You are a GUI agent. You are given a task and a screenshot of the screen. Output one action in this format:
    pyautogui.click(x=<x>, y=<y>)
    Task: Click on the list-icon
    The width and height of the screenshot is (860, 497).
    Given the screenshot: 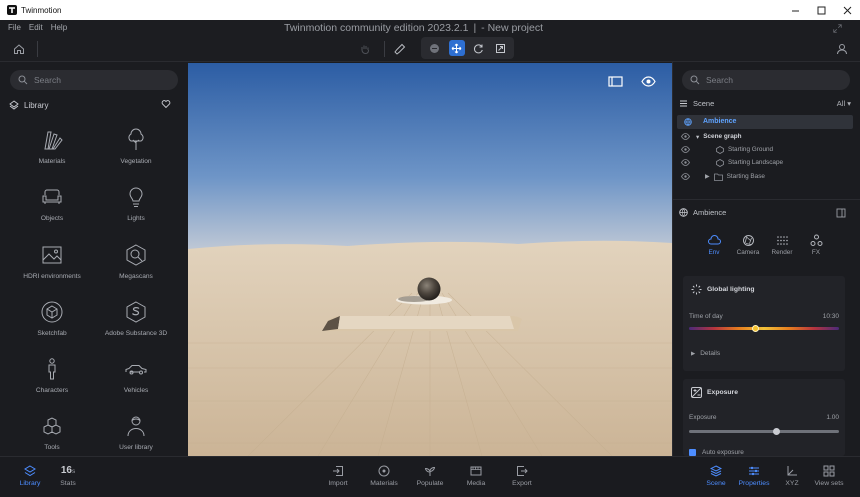 What is the action you would take?
    pyautogui.click(x=683, y=103)
    